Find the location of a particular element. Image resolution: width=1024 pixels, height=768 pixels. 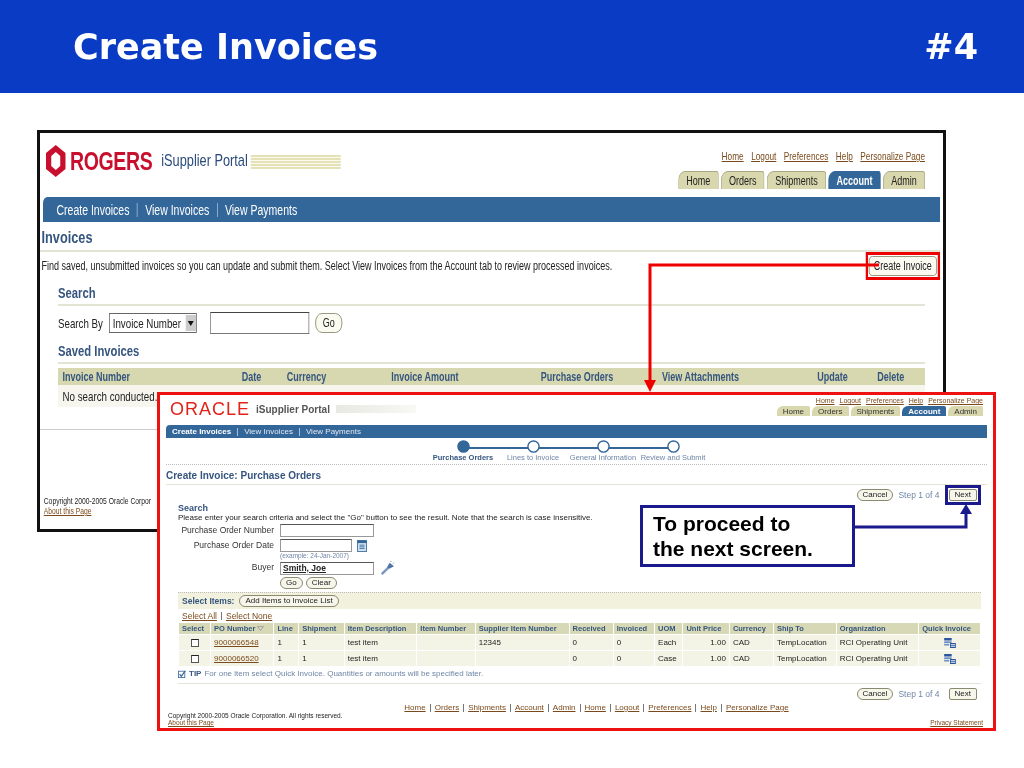

column-header: Invoice Number is located at coordinates (96, 376).